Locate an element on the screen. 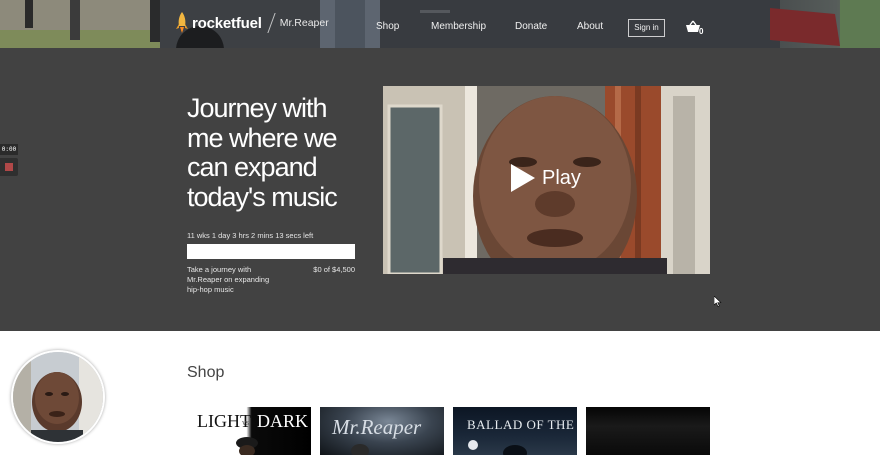  webcam-overlay is located at coordinates (58, 397).